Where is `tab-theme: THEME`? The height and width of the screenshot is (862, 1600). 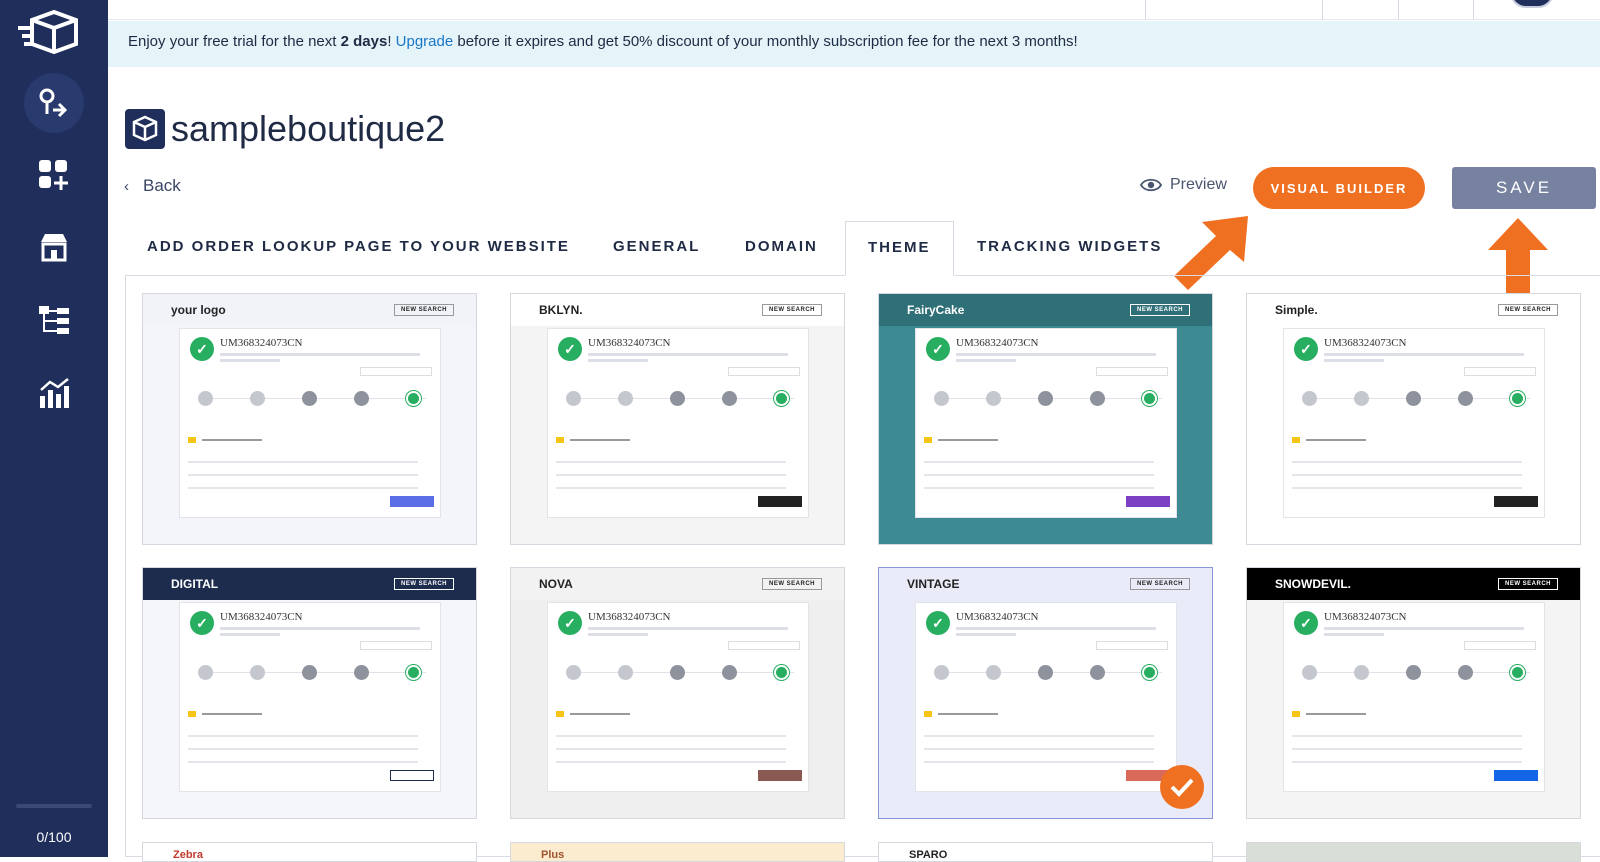
tab-theme: THEME is located at coordinates (899, 248).